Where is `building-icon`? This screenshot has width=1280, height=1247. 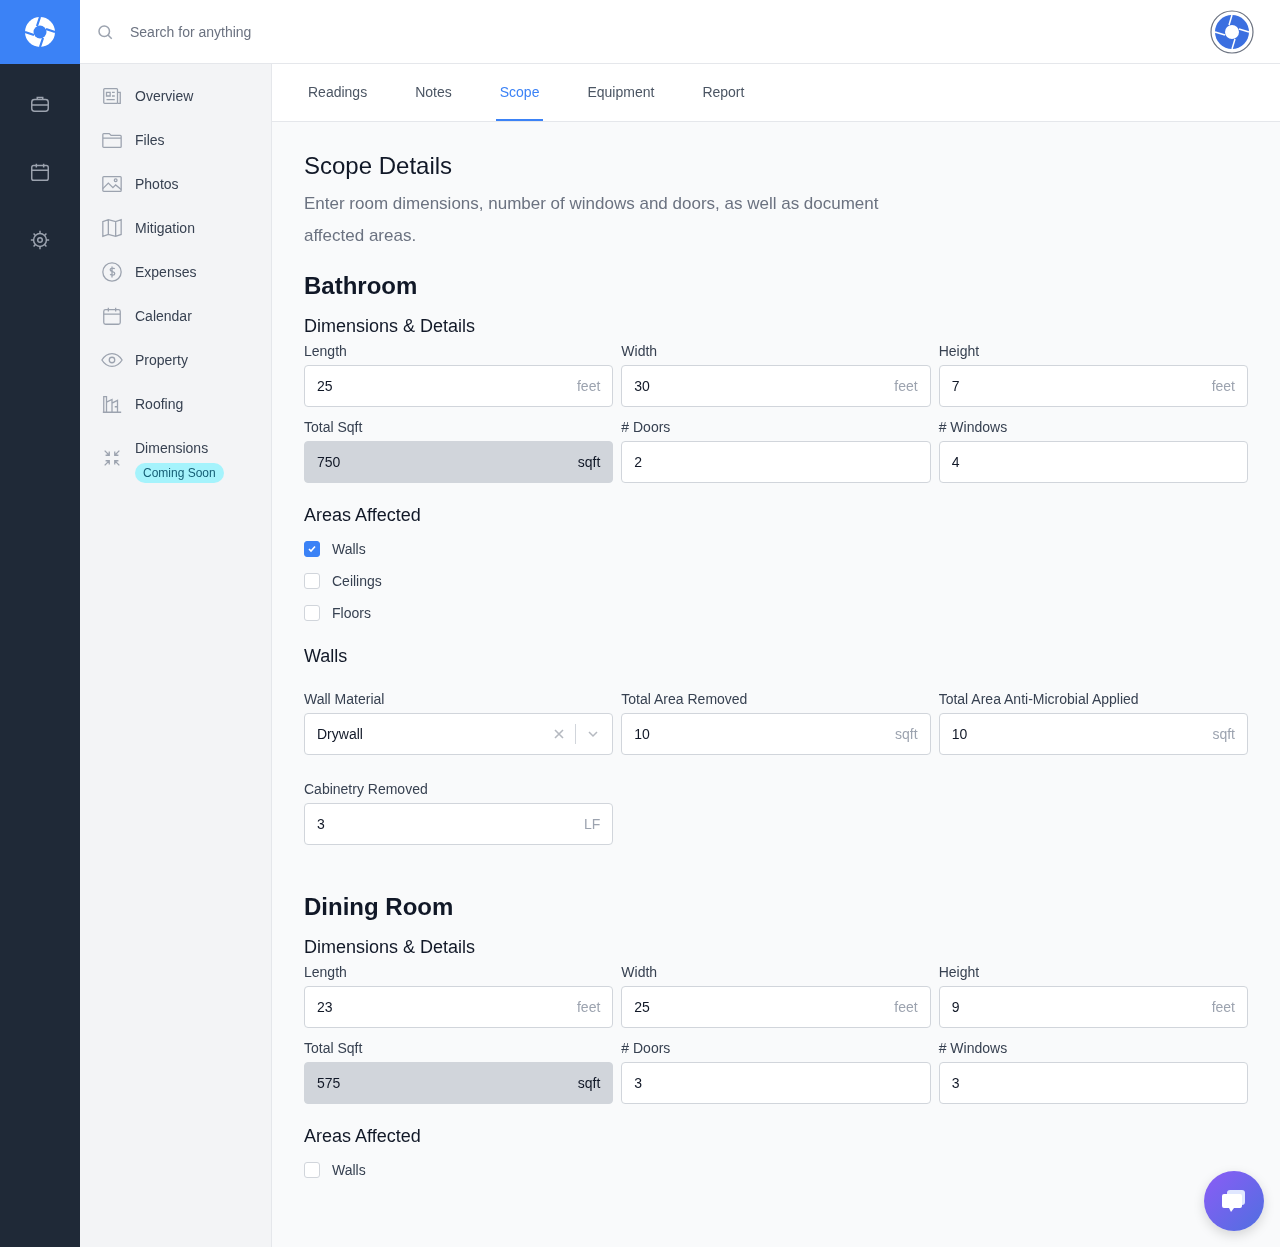
building-icon is located at coordinates (112, 404).